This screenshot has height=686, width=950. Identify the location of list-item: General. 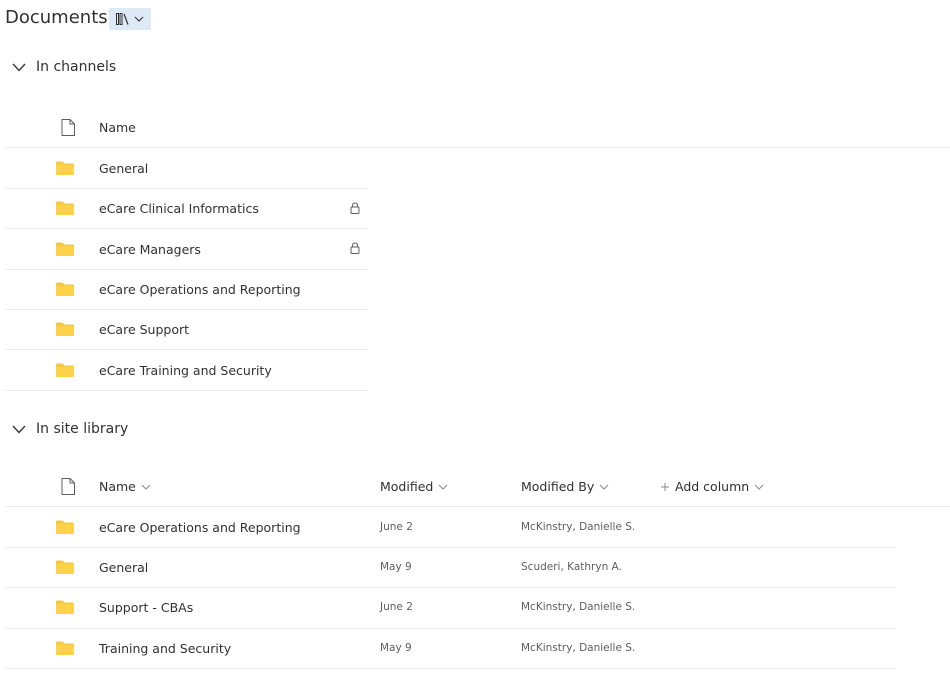
(184, 168).